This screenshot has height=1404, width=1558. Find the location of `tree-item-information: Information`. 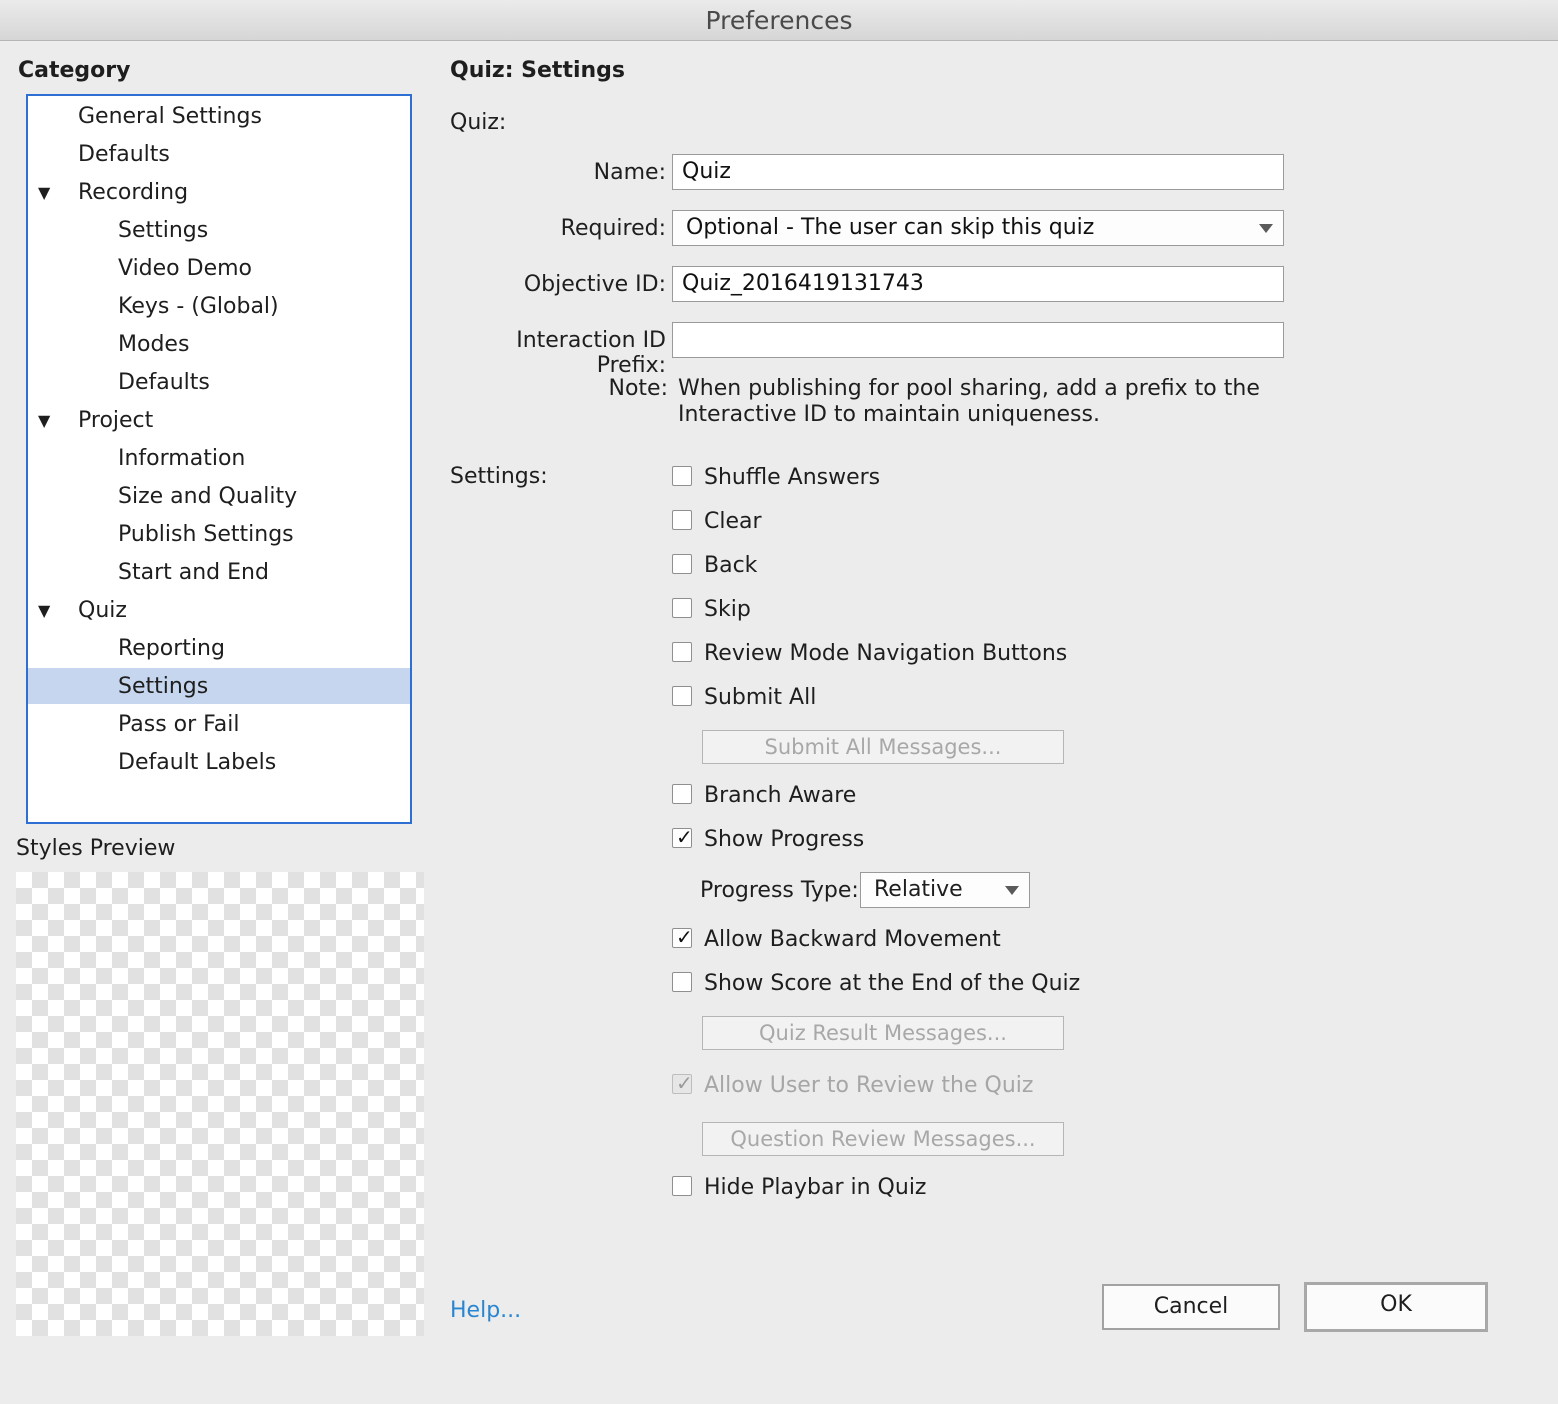

tree-item-information: Information is located at coordinates (219, 458).